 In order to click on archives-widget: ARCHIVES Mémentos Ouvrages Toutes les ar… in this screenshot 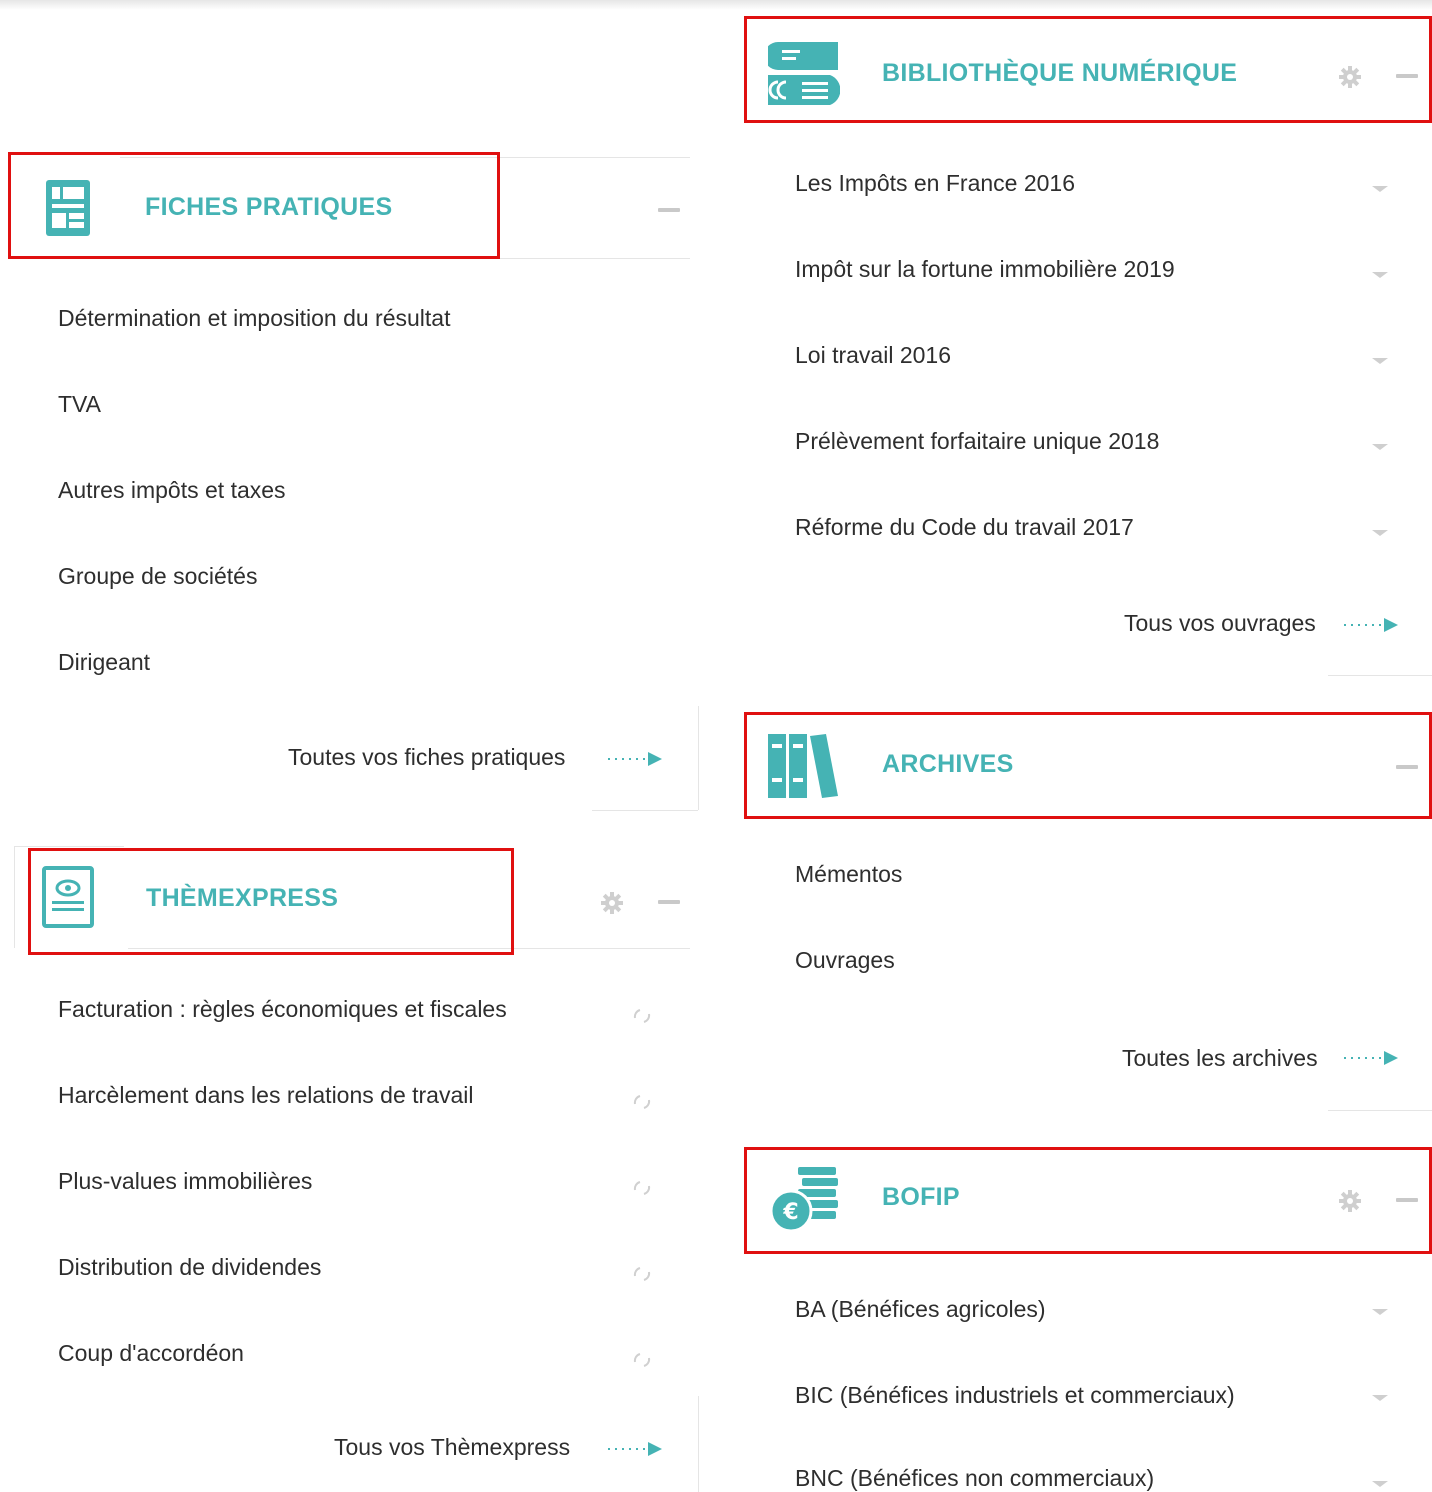, I will do `click(1086, 910)`.